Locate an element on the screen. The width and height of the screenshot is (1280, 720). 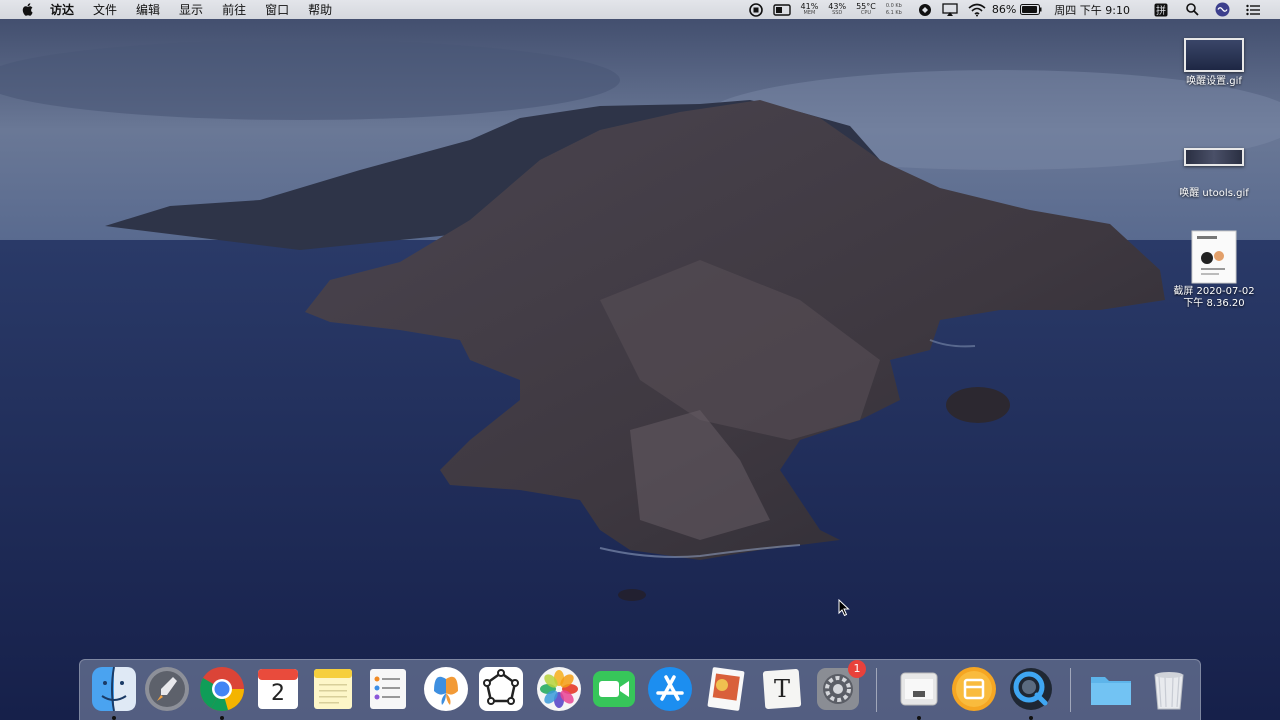
finder-icon is located at coordinates (114, 689).